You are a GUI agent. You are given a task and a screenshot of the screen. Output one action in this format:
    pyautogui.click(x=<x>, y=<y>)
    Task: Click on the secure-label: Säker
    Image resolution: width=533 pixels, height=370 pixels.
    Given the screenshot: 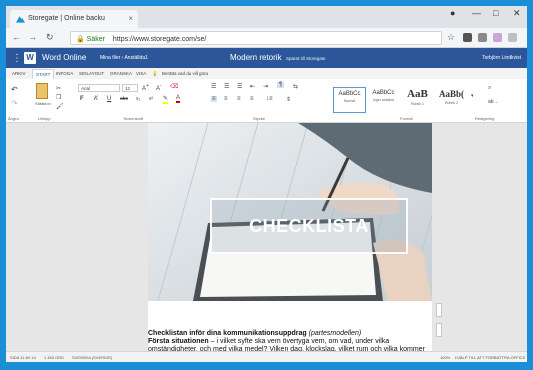 What is the action you would take?
    pyautogui.click(x=95, y=39)
    